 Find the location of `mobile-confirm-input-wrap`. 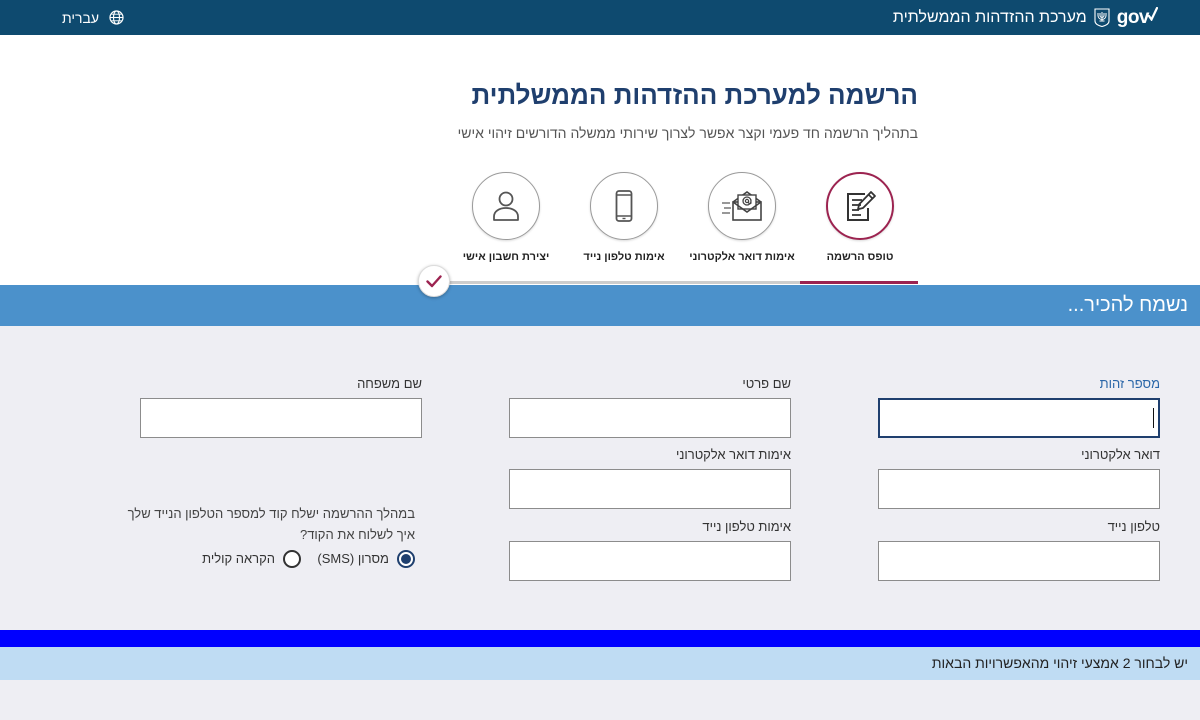

mobile-confirm-input-wrap is located at coordinates (650, 561).